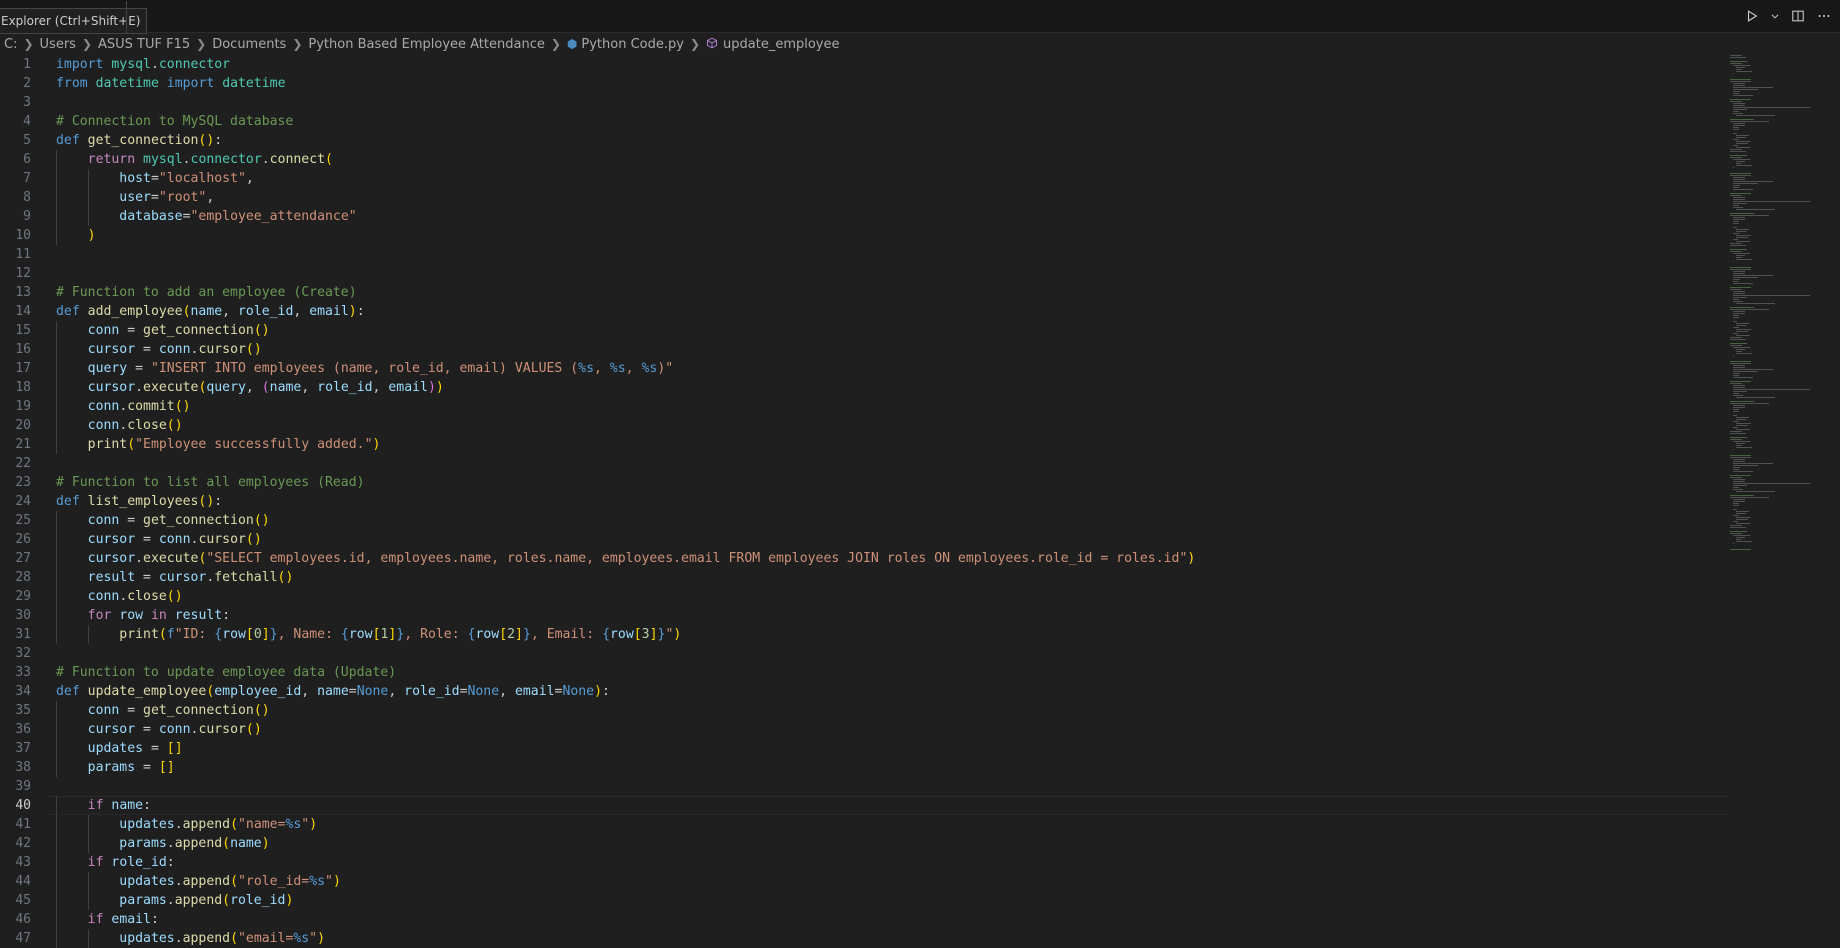  Describe the element at coordinates (862, 83) in the screenshot. I see `code-line: 2 from datetime import datetime` at that location.